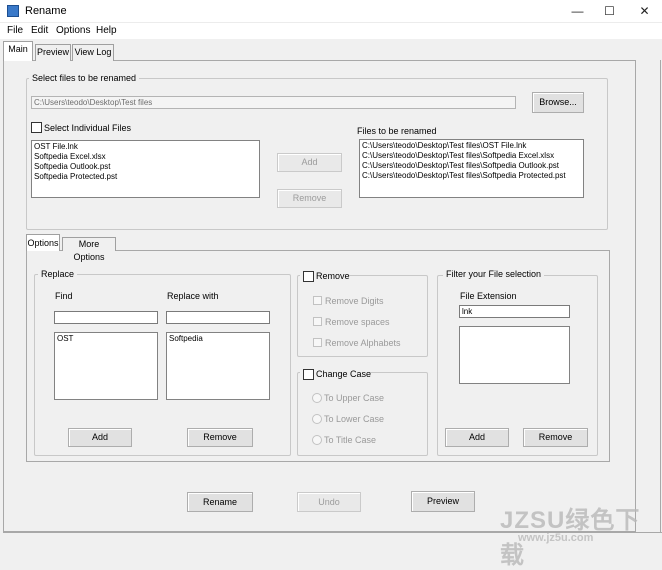 The width and height of the screenshot is (662, 570). I want to click on folder-path-input: C:\Users\teodo\Desktop\Test files, so click(273, 102).